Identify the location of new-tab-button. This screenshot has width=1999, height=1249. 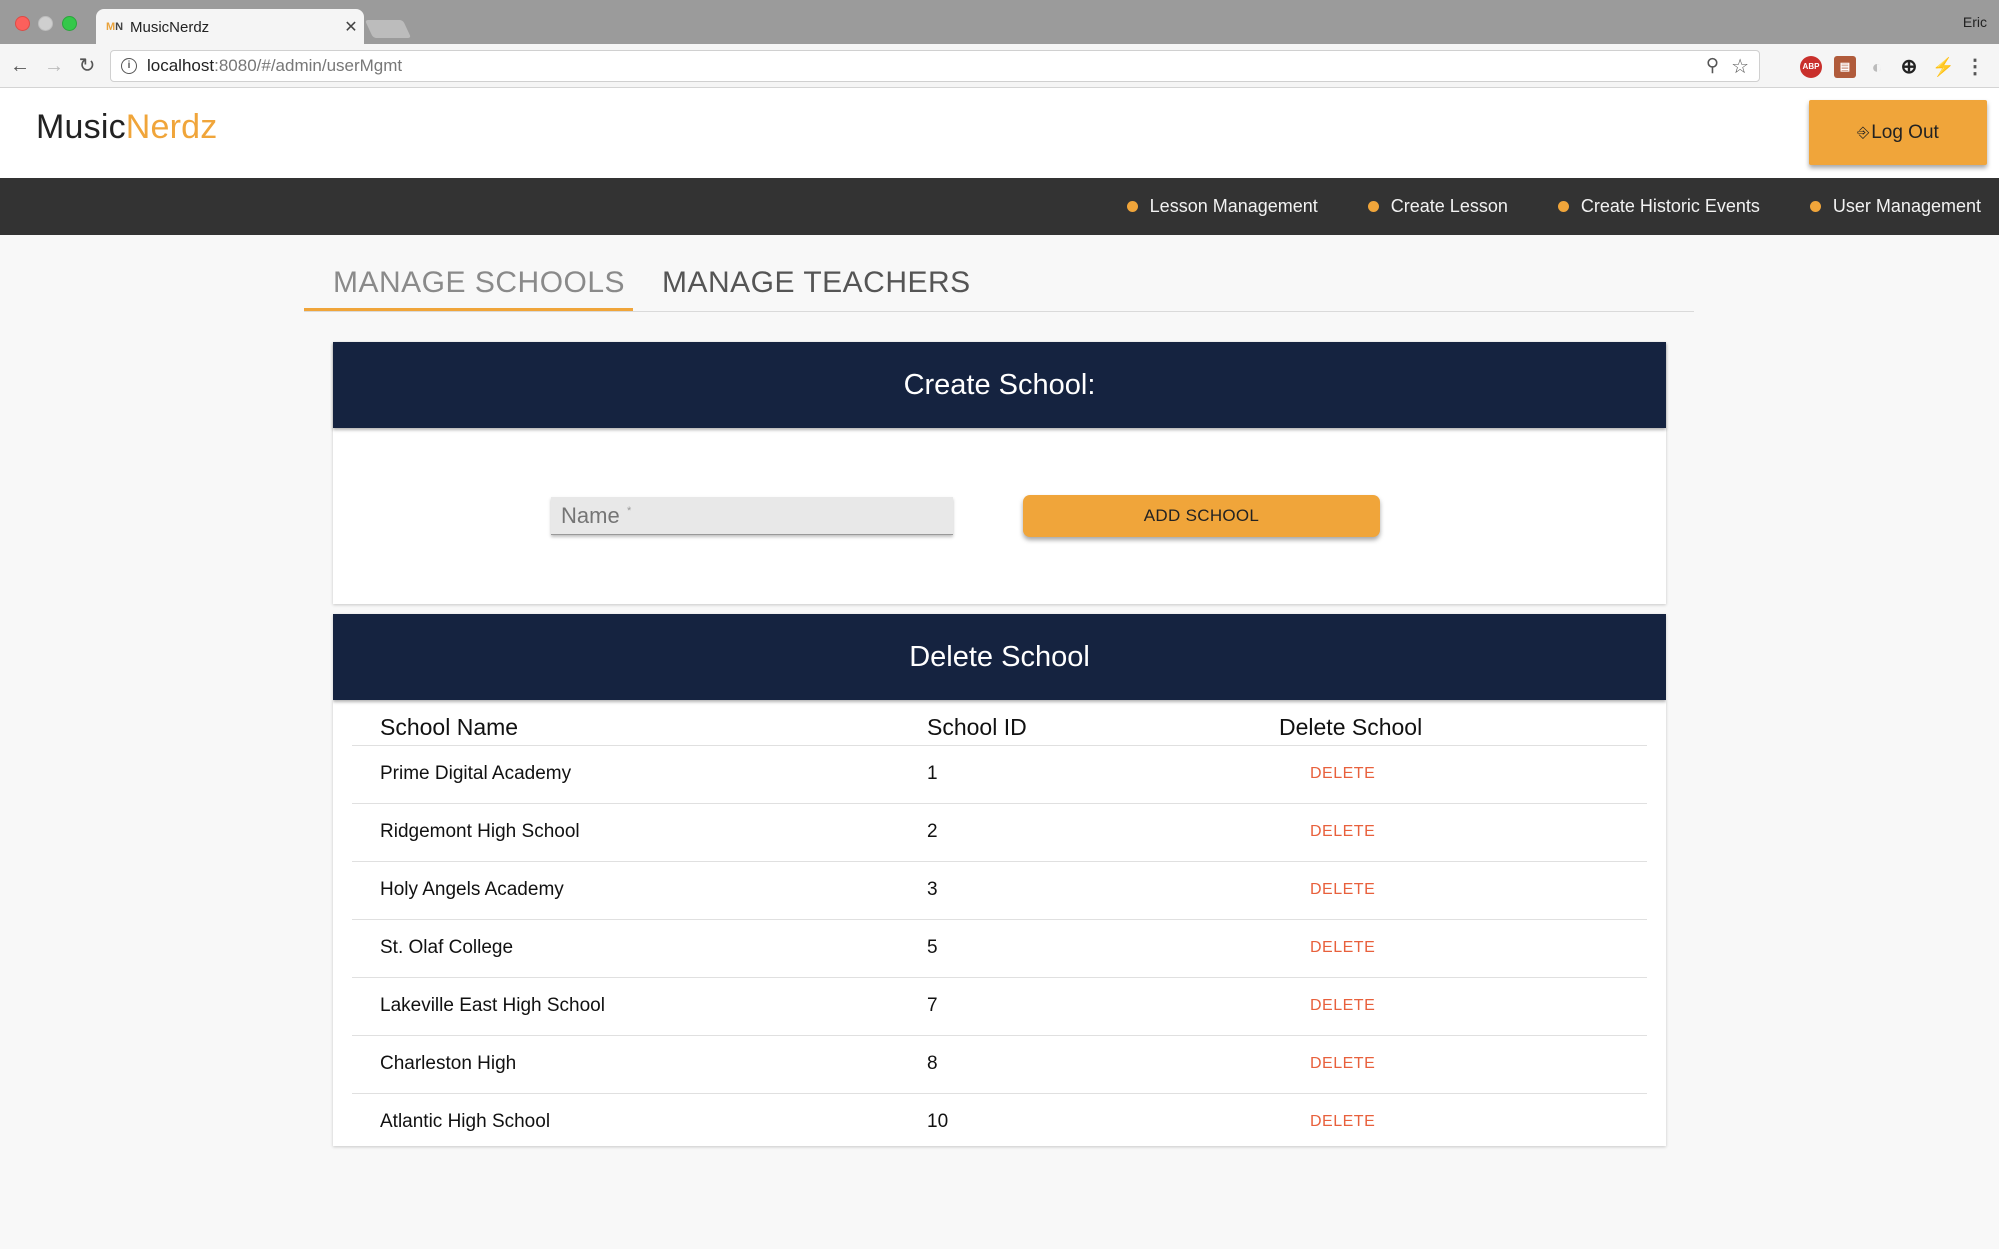
(388, 29).